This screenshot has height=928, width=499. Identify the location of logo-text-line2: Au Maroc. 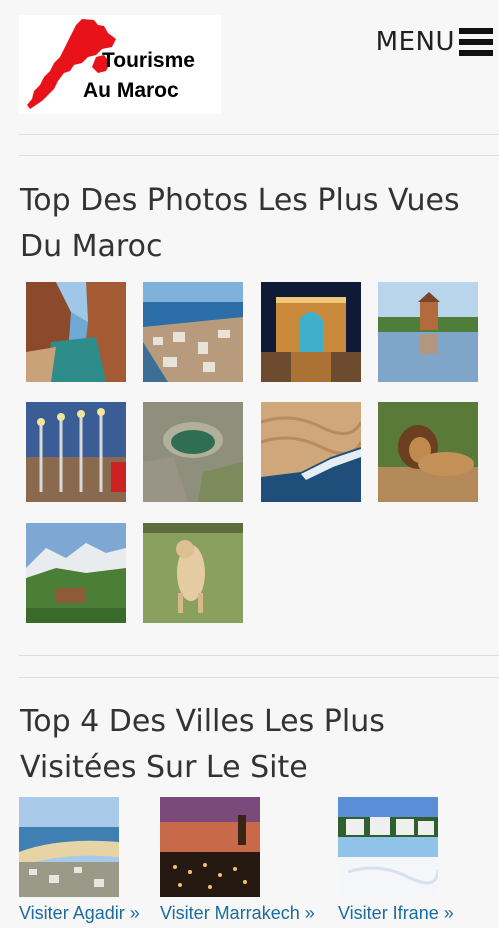
(131, 90).